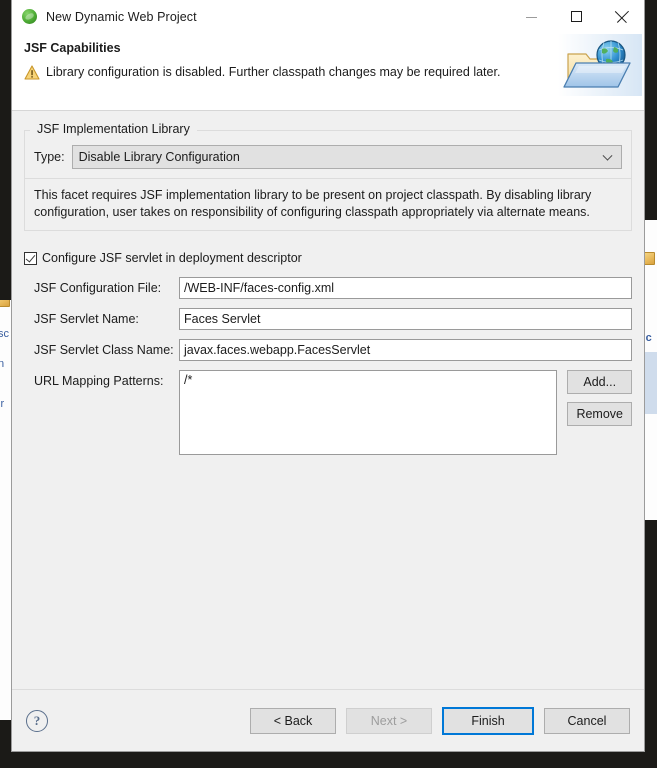 The image size is (657, 768). What do you see at coordinates (368, 412) in the screenshot?
I see `url-mapping-patterns-list: /*` at bounding box center [368, 412].